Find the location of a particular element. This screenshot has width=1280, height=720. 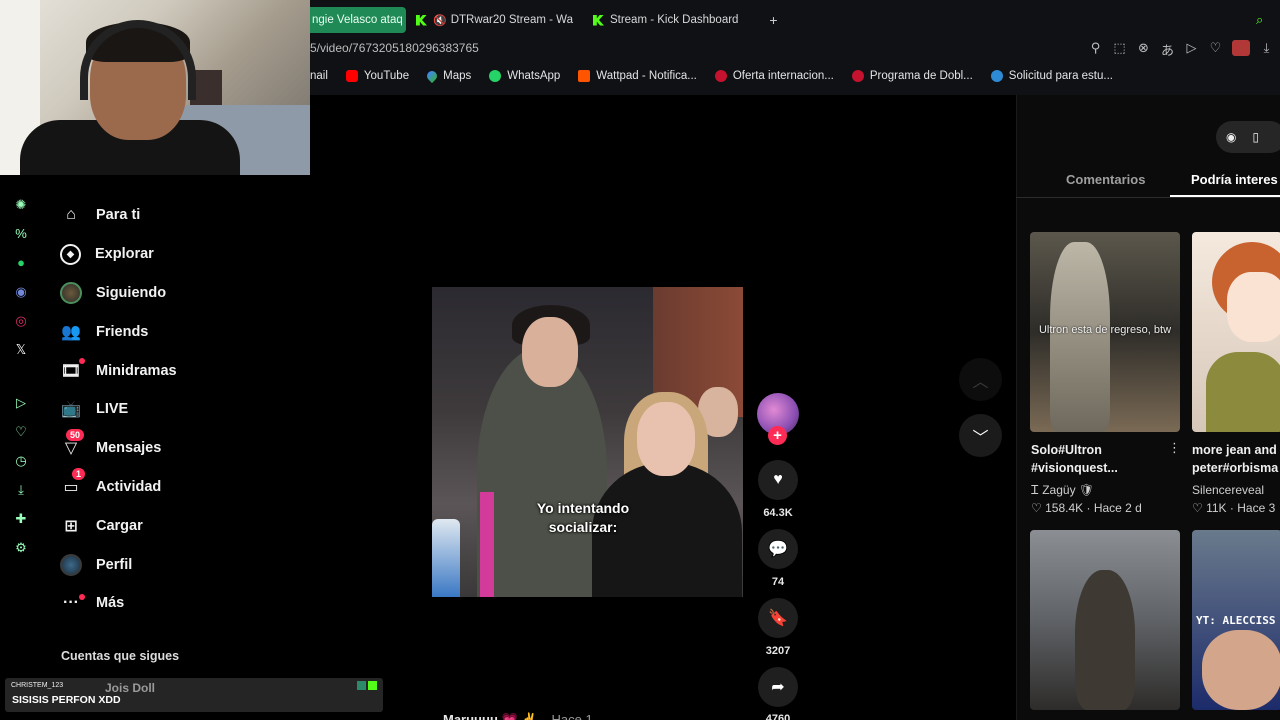

whatsapp-icon is located at coordinates (495, 76).